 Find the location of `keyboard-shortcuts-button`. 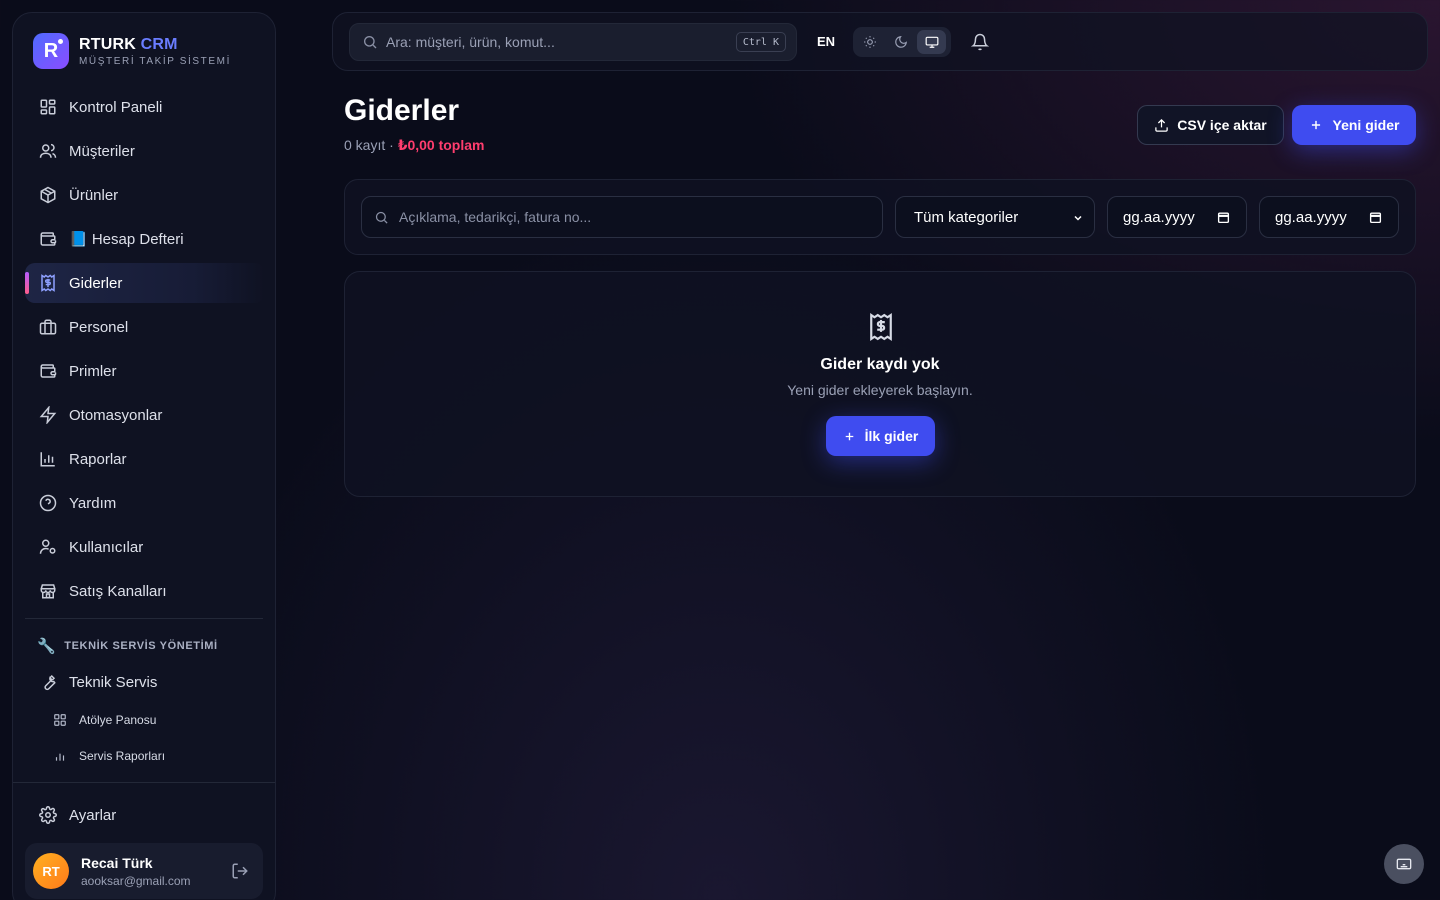

keyboard-shortcuts-button is located at coordinates (1404, 864).